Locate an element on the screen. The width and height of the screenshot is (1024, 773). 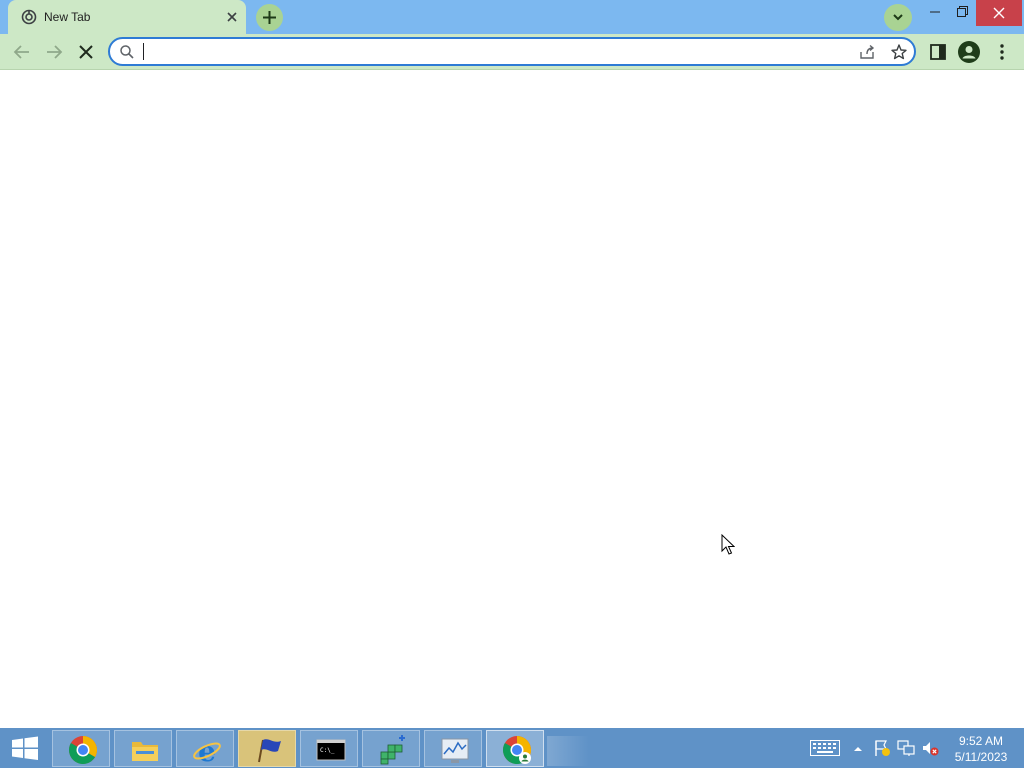
new-tab-button is located at coordinates (269, 17).